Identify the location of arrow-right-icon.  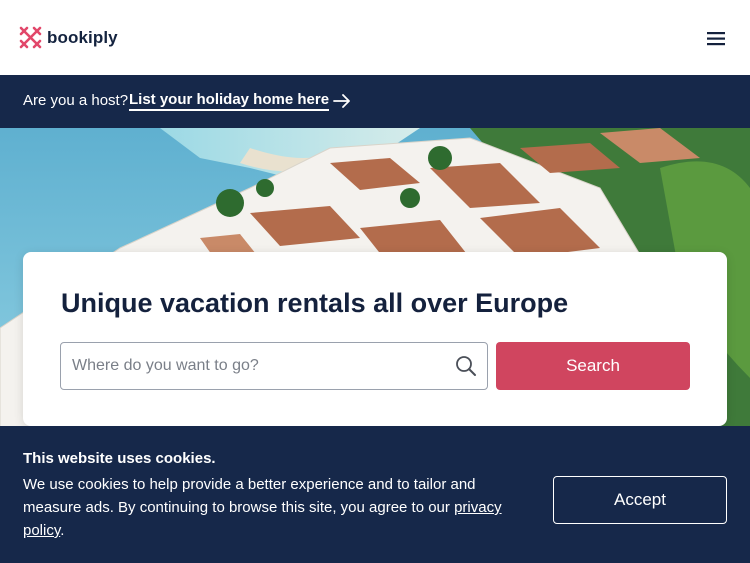
(342, 101).